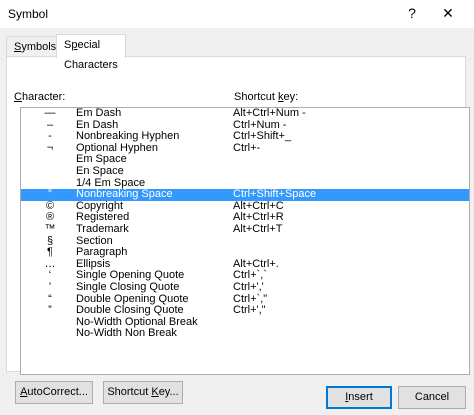  I want to click on insert-button: Insert, so click(359, 397).